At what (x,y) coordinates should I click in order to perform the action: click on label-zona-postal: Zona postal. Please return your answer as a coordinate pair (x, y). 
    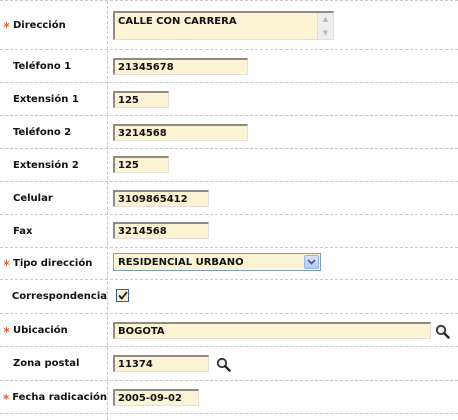
    Looking at the image, I should click on (46, 363).